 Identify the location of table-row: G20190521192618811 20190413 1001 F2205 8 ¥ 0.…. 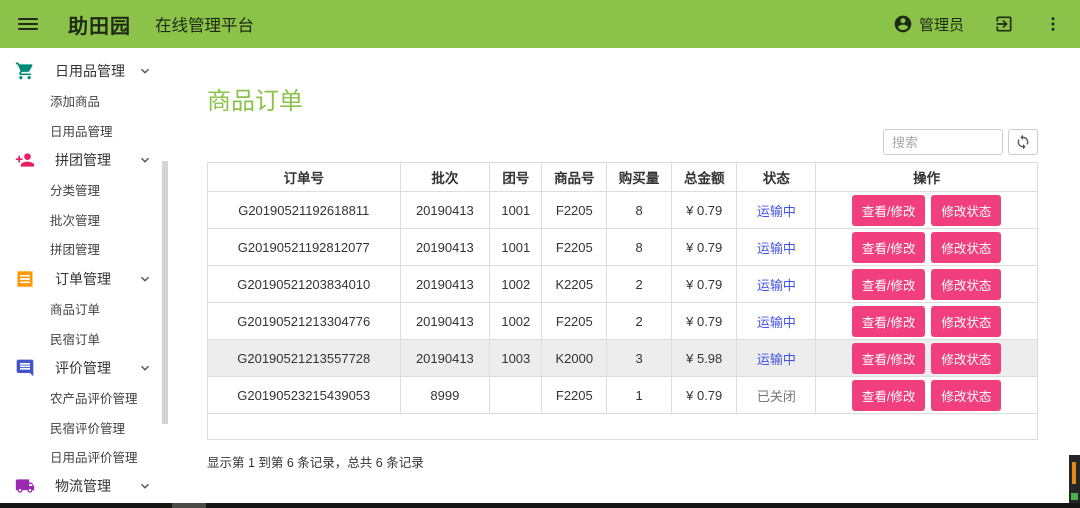
(622, 210).